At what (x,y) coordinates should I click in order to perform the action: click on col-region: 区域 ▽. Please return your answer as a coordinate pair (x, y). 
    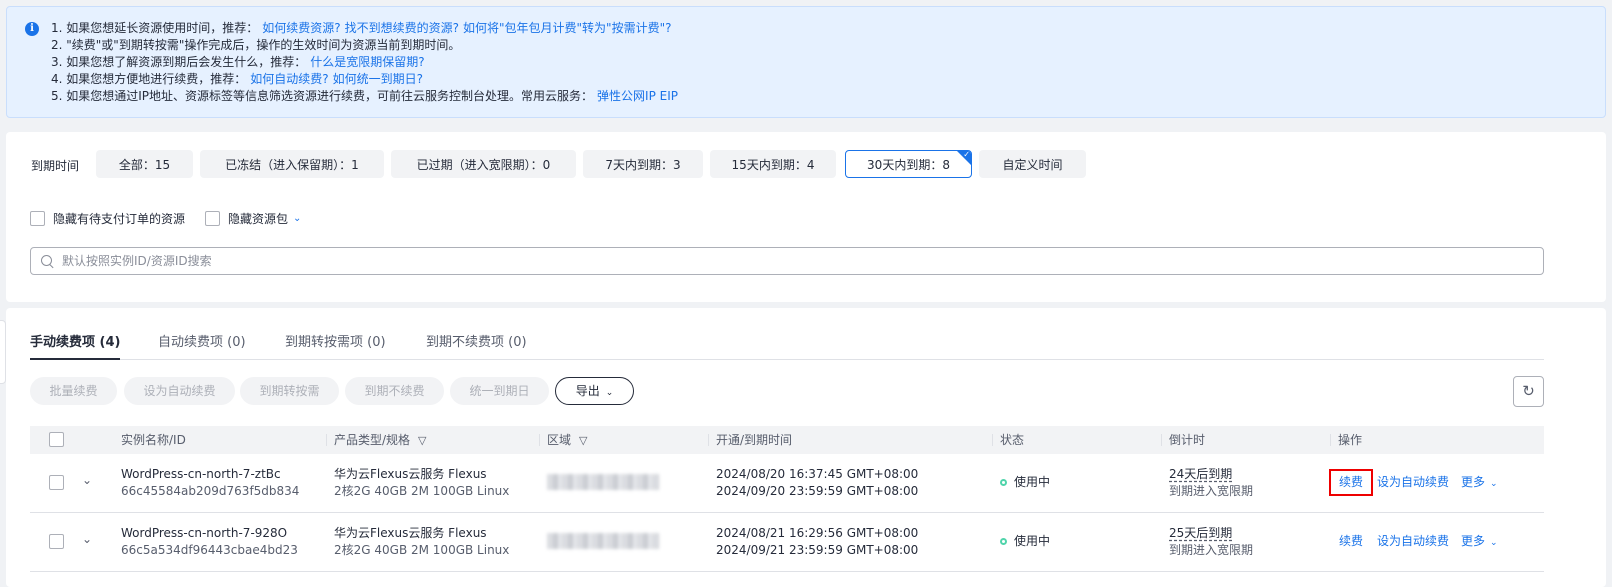
    Looking at the image, I should click on (563, 440).